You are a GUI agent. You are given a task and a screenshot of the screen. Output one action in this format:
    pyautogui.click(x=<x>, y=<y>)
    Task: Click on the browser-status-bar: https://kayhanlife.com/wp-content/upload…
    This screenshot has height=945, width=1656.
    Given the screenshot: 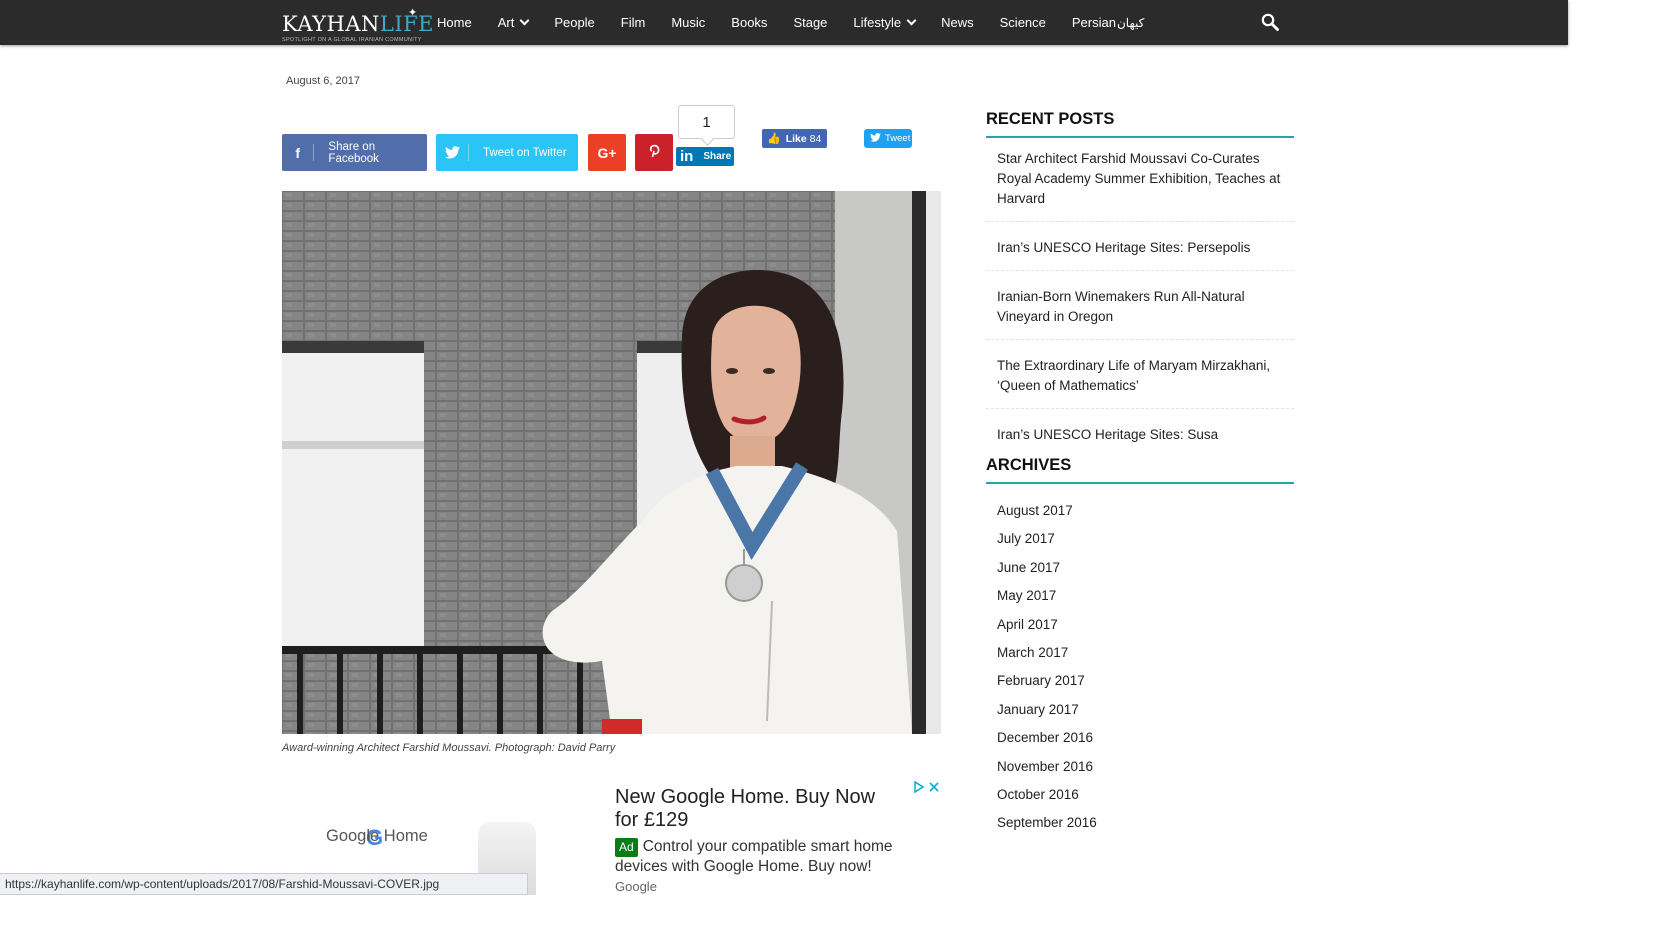 What is the action you would take?
    pyautogui.click(x=264, y=884)
    